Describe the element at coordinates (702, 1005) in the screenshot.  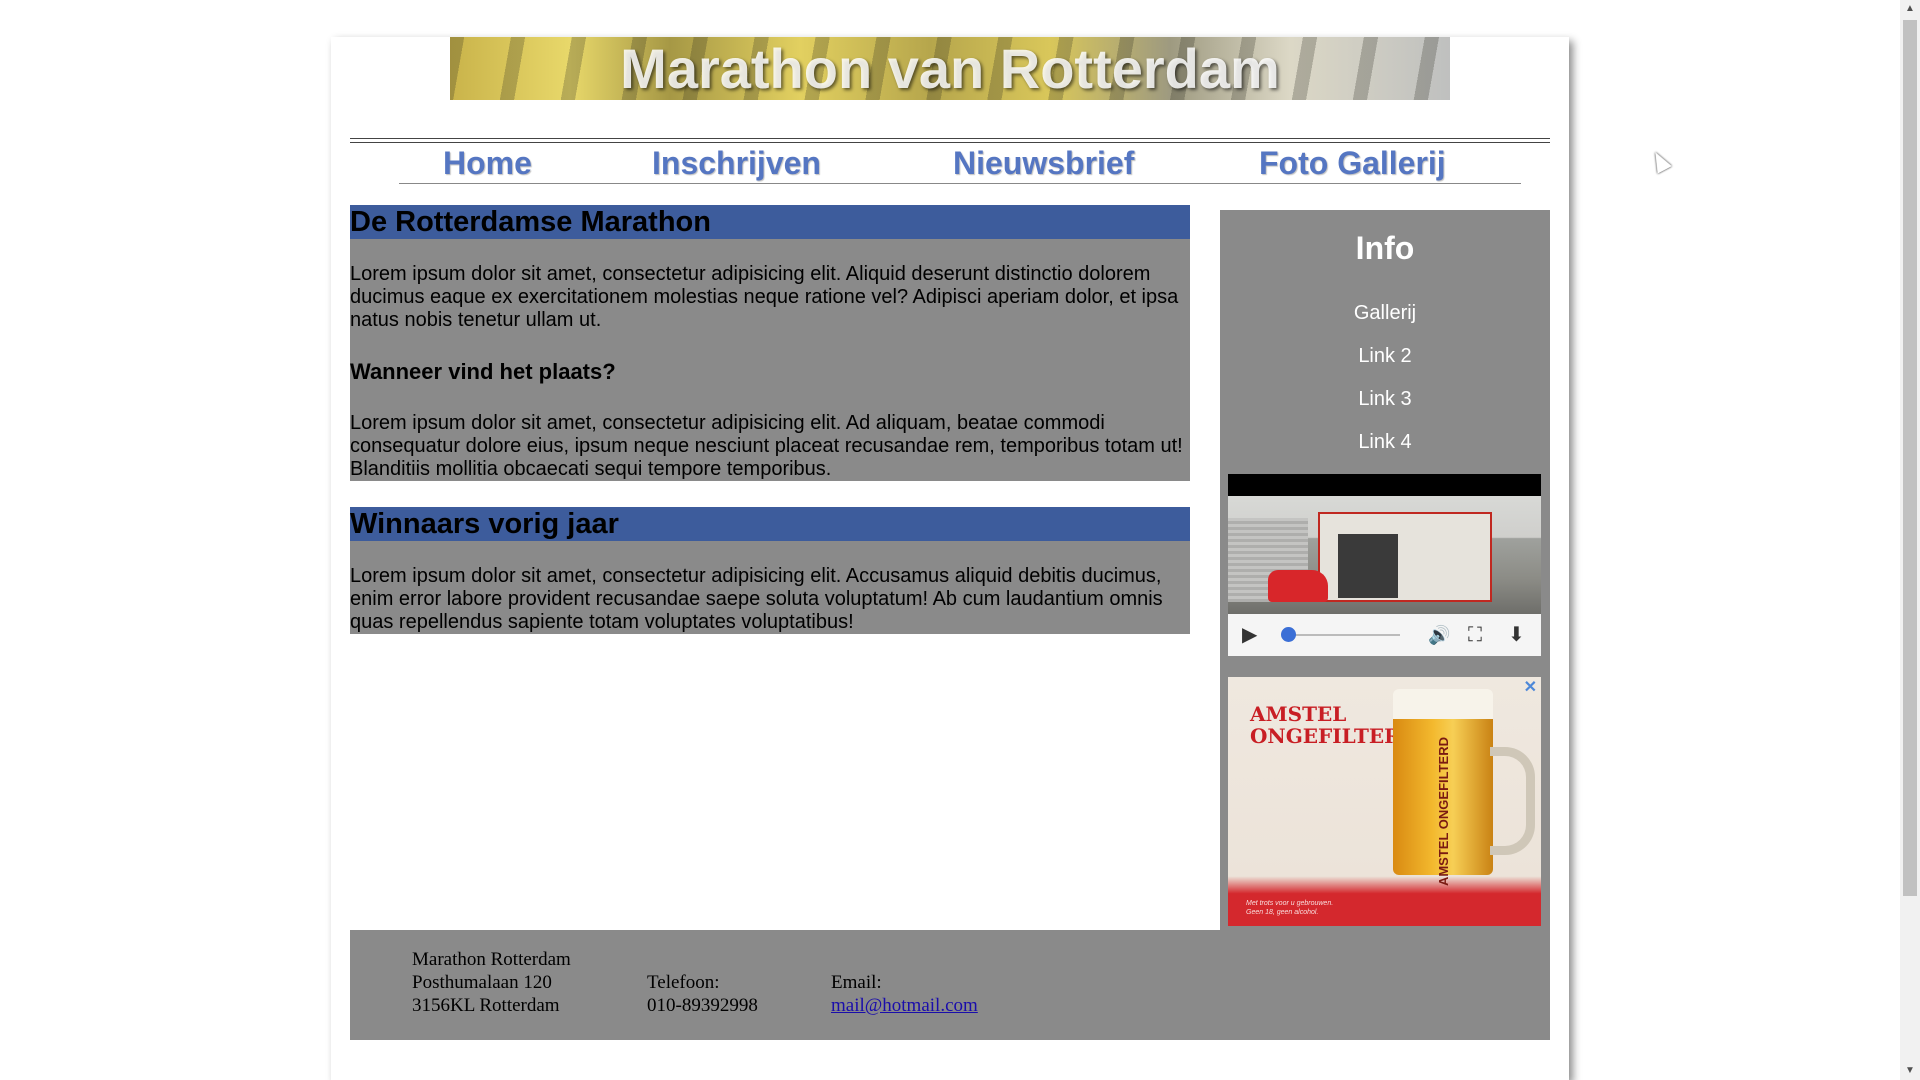
I see `footer-phone-value: 010-89392998` at that location.